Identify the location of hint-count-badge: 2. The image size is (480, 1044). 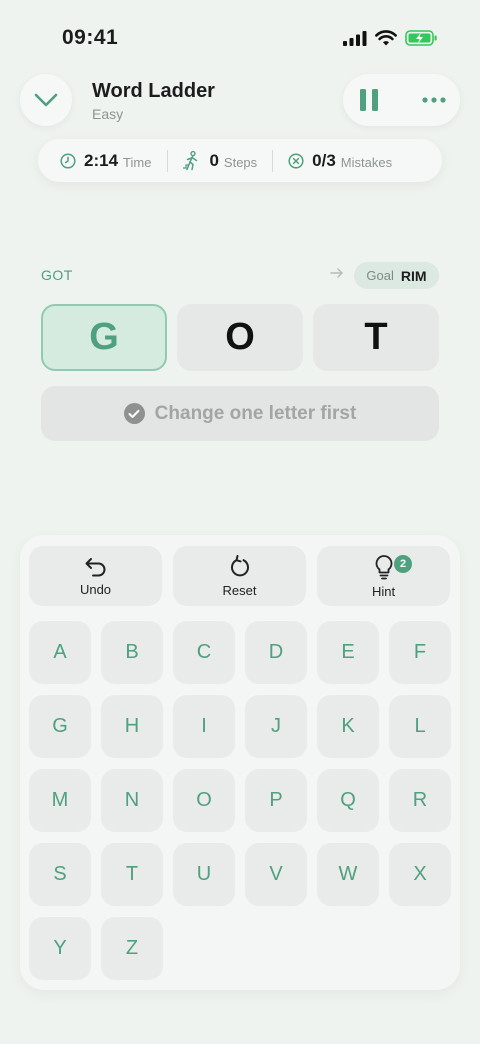
(403, 564).